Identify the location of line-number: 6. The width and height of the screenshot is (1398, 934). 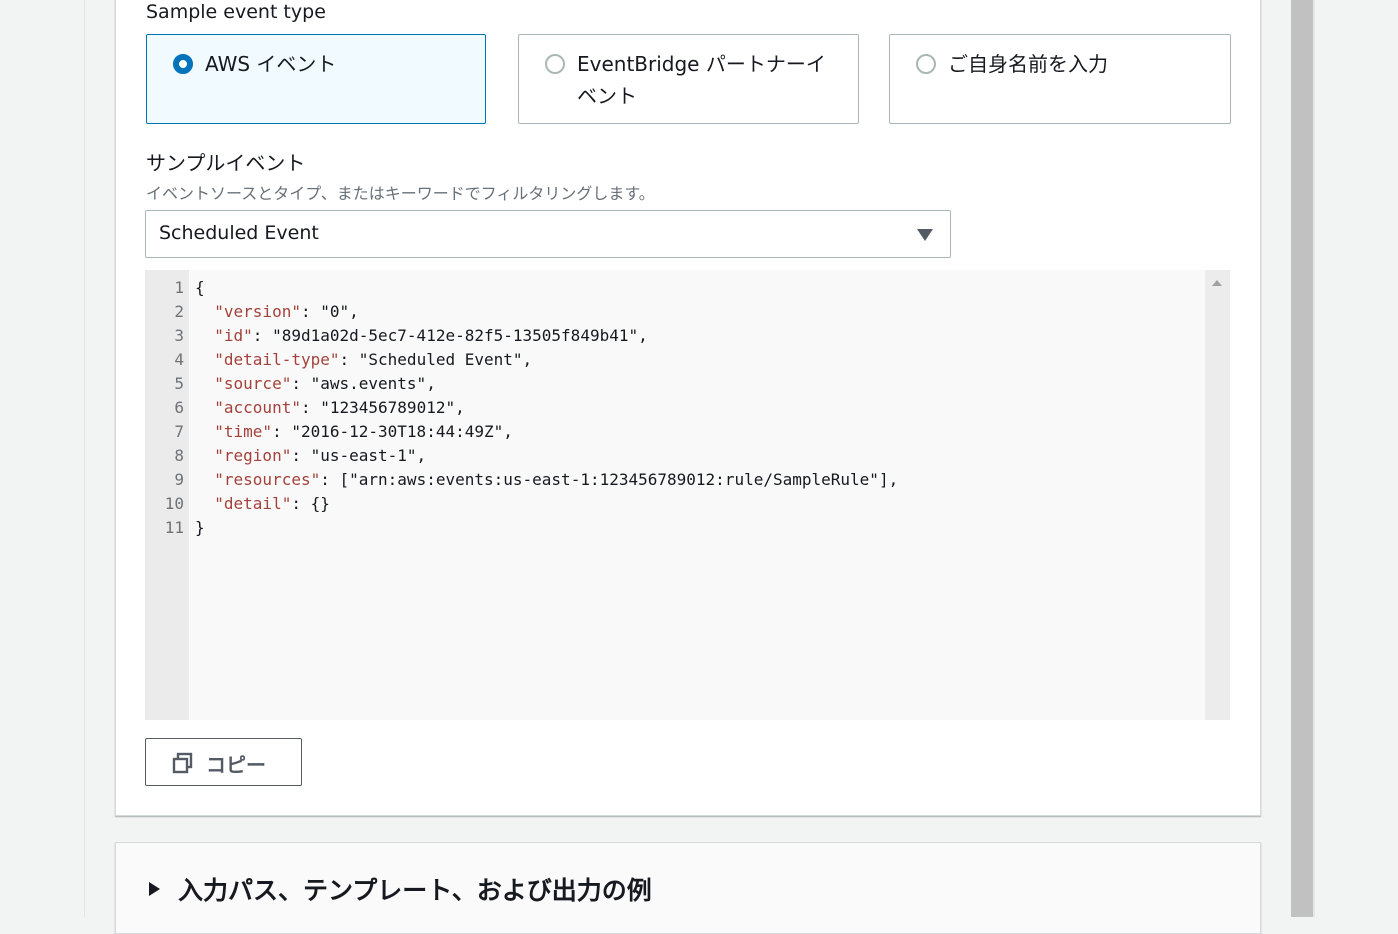
(179, 407).